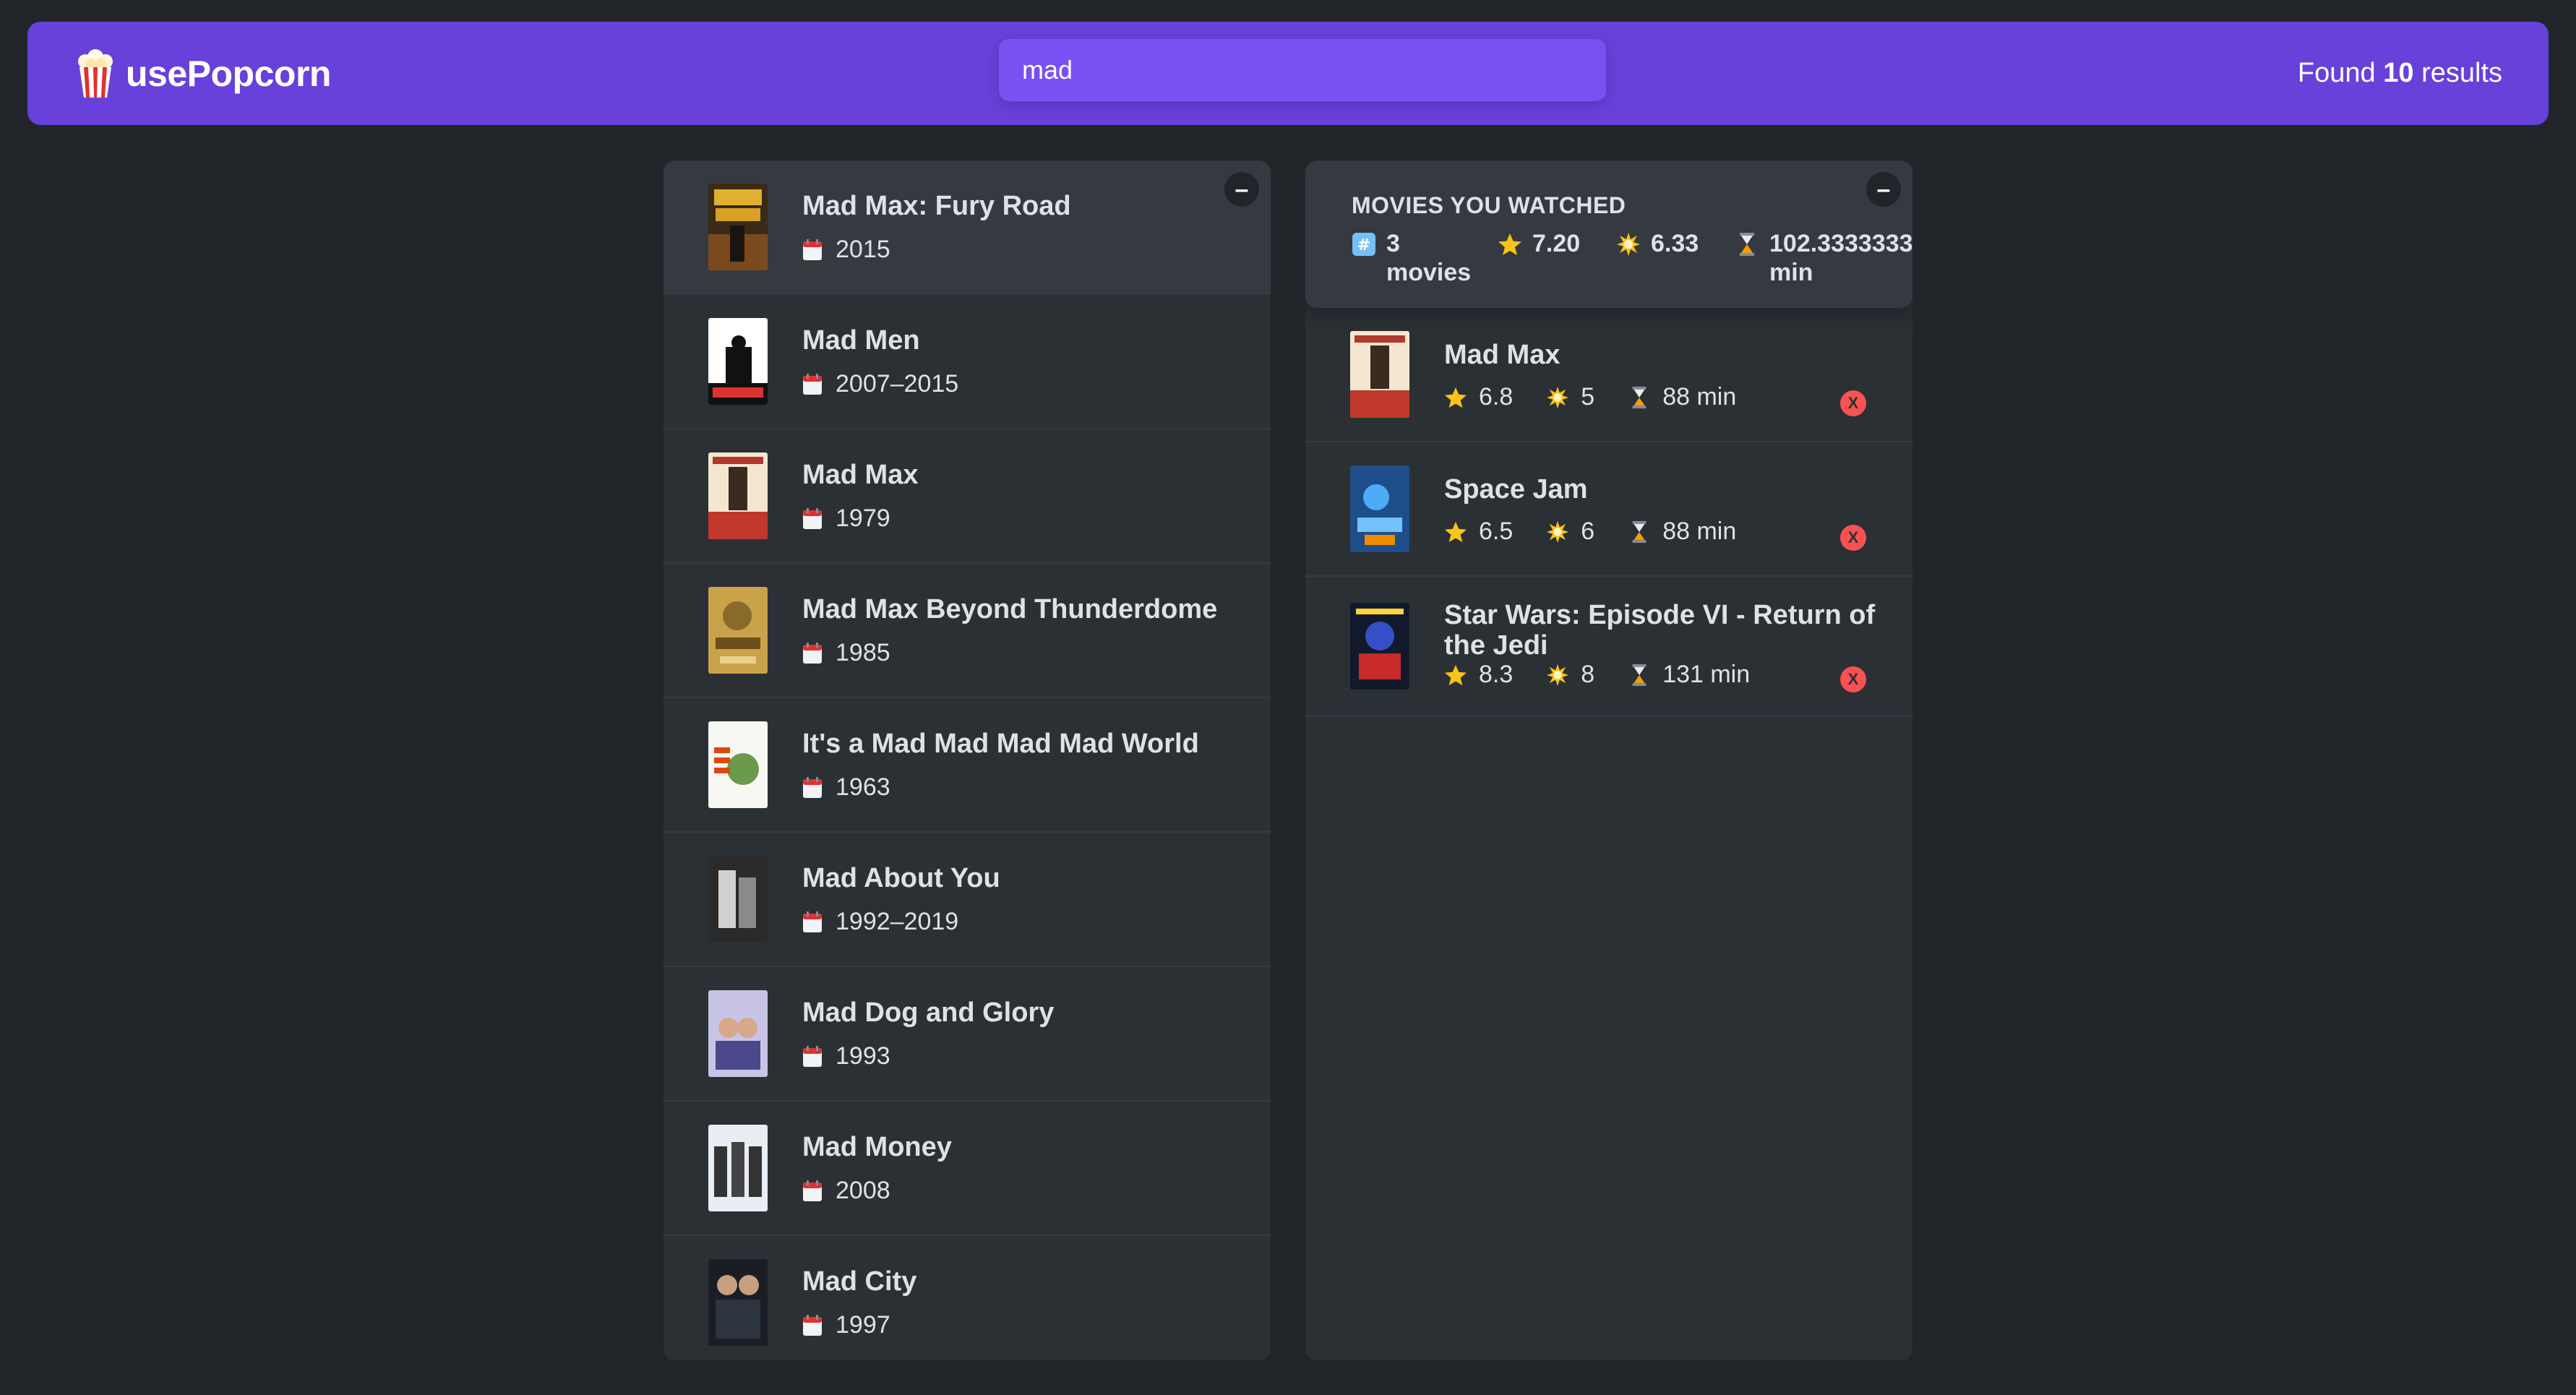 Image resolution: width=2576 pixels, height=1395 pixels. I want to click on movie-year-text: 1992–2019, so click(898, 921).